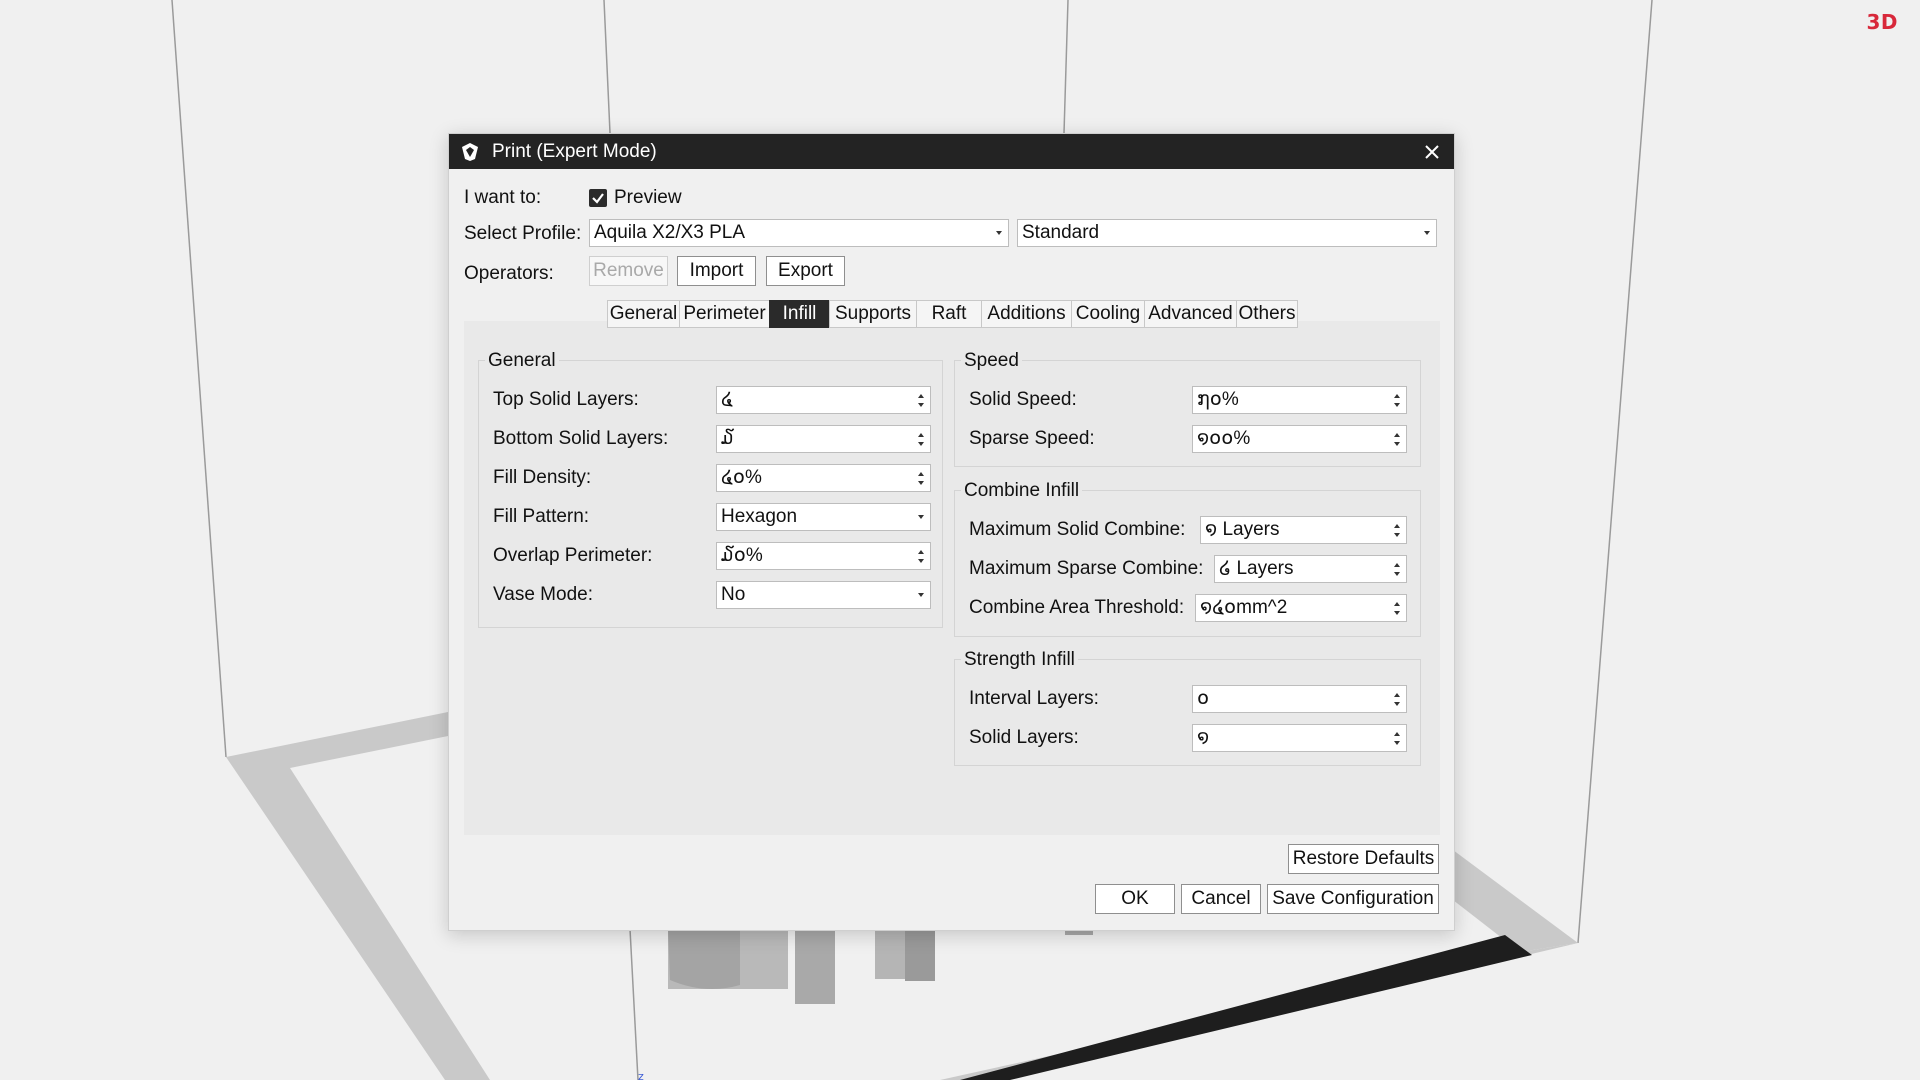  I want to click on solid-layers-label: Solid Layers:, so click(1024, 737).